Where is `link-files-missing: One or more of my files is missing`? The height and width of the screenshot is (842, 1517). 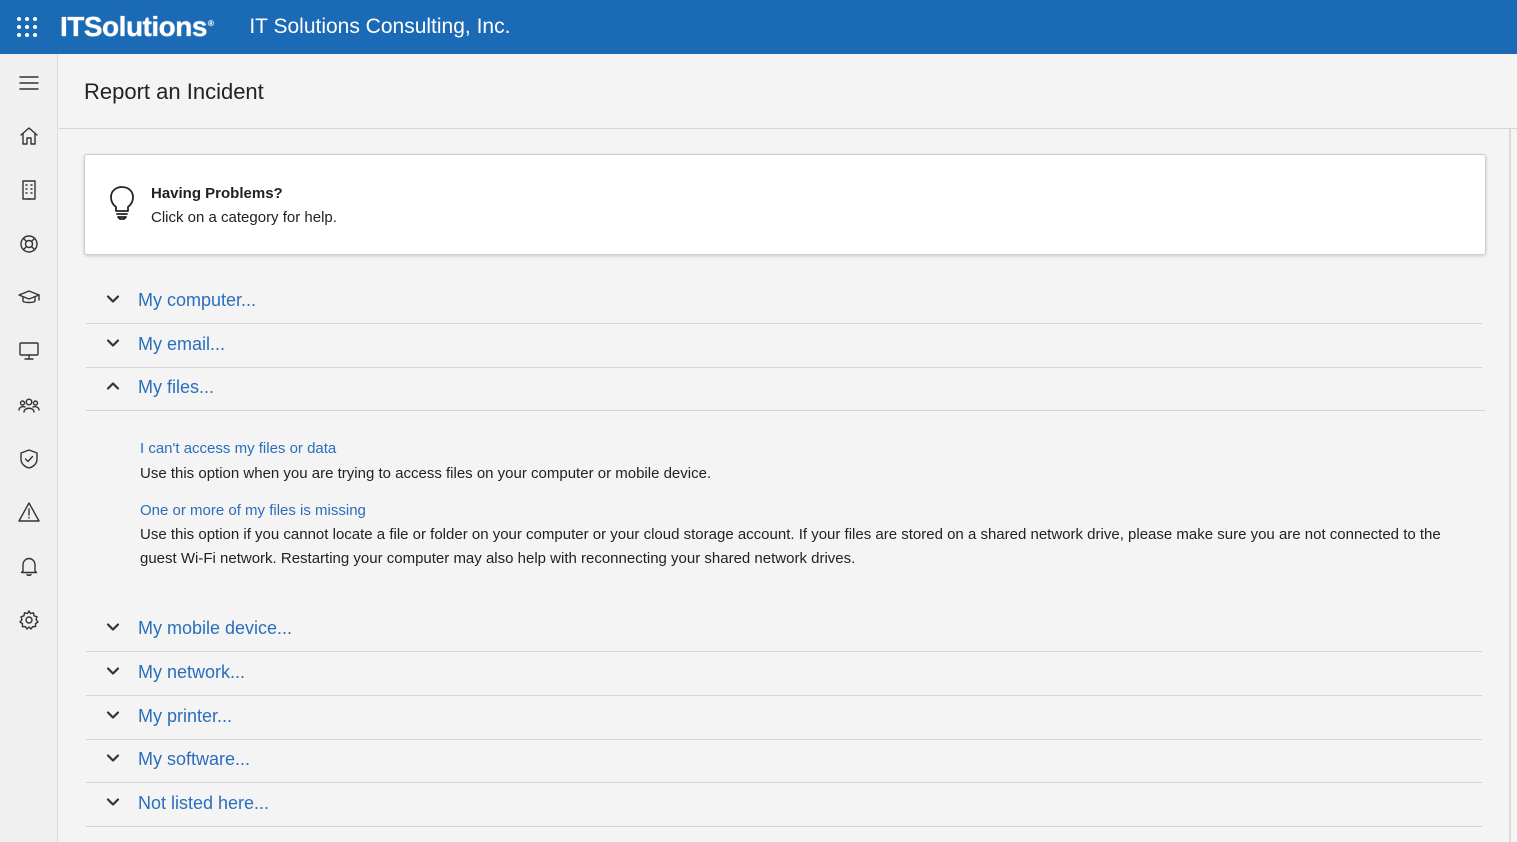 link-files-missing: One or more of my files is missing is located at coordinates (253, 510).